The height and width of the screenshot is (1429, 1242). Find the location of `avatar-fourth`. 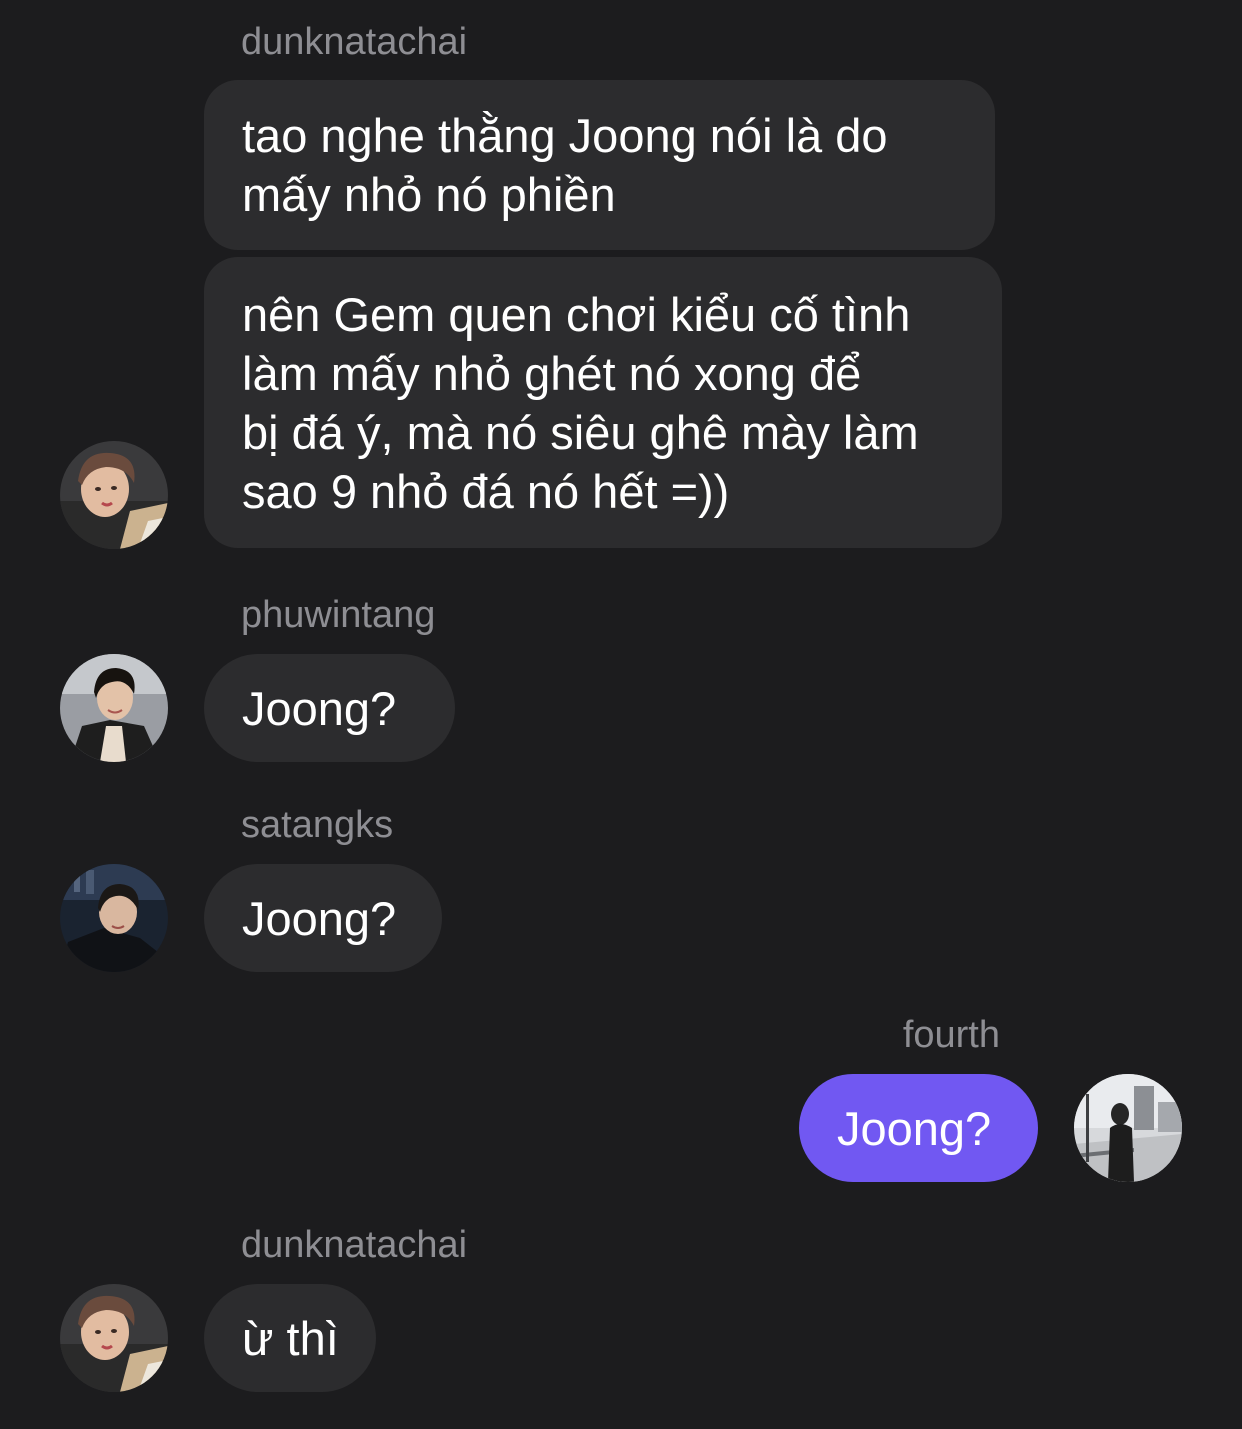

avatar-fourth is located at coordinates (1128, 1128).